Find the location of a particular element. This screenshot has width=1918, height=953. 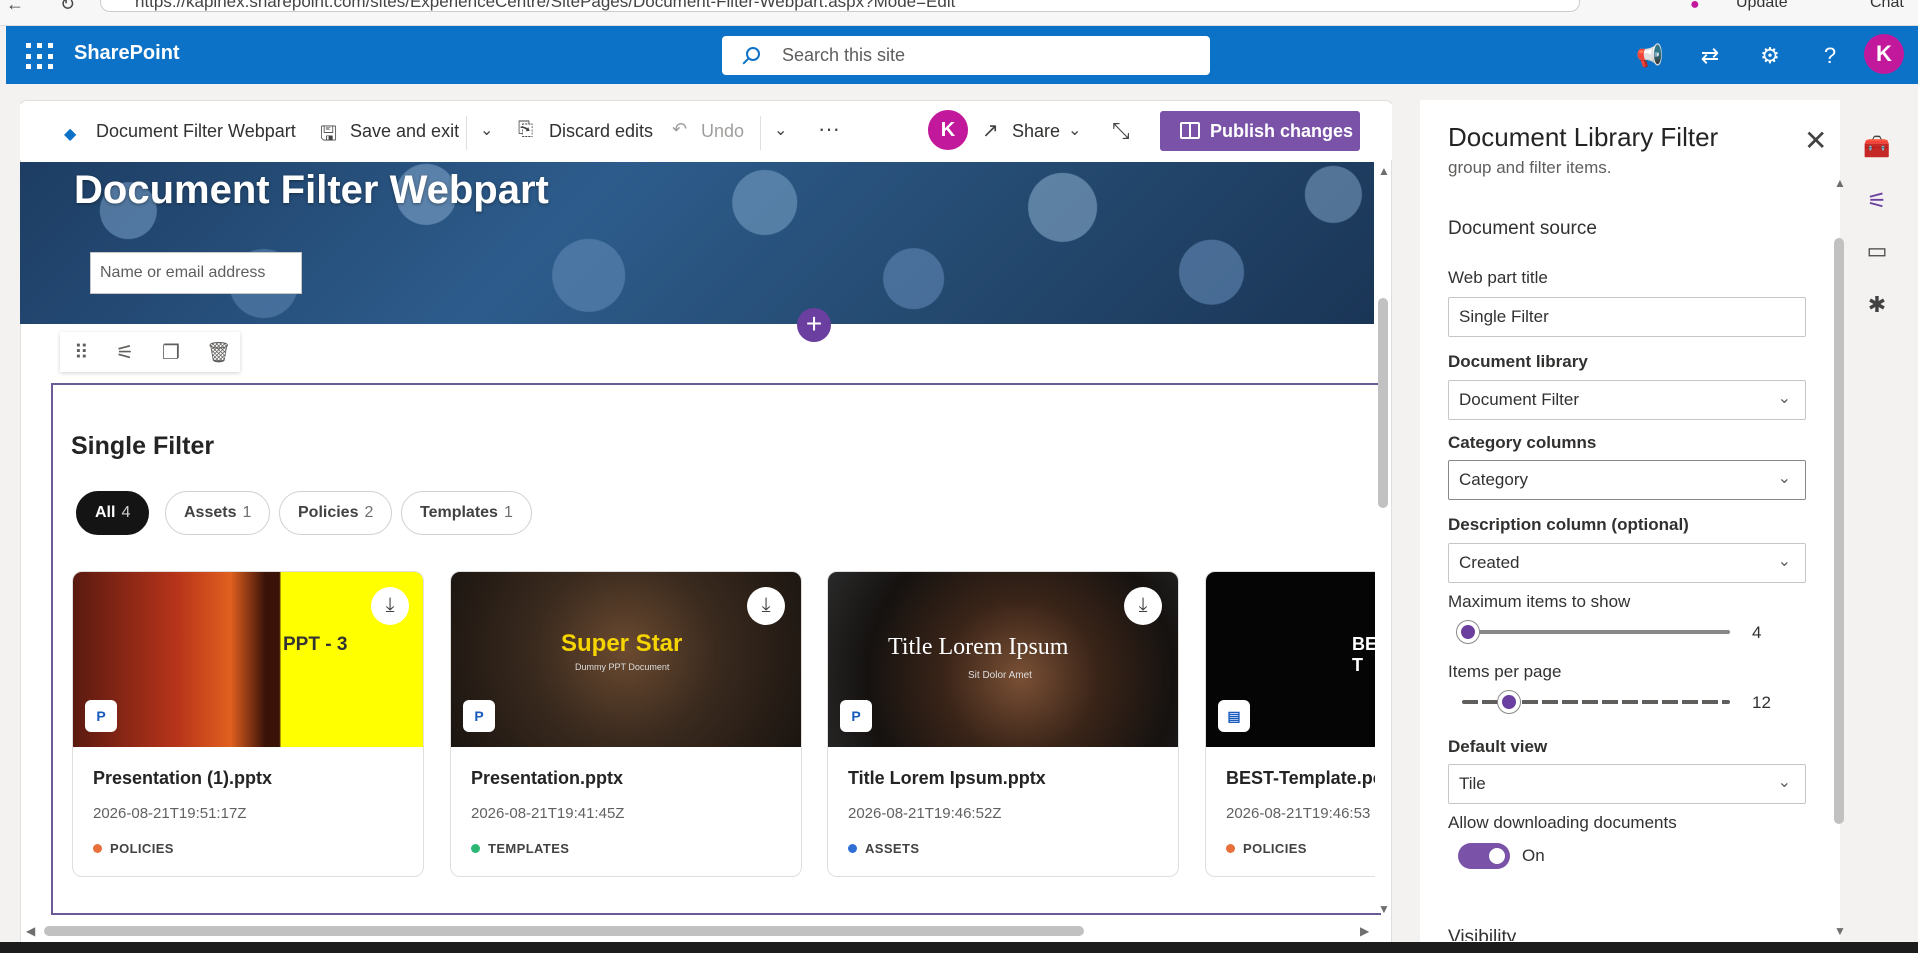

megaphone-icon: 📢 is located at coordinates (1650, 56).